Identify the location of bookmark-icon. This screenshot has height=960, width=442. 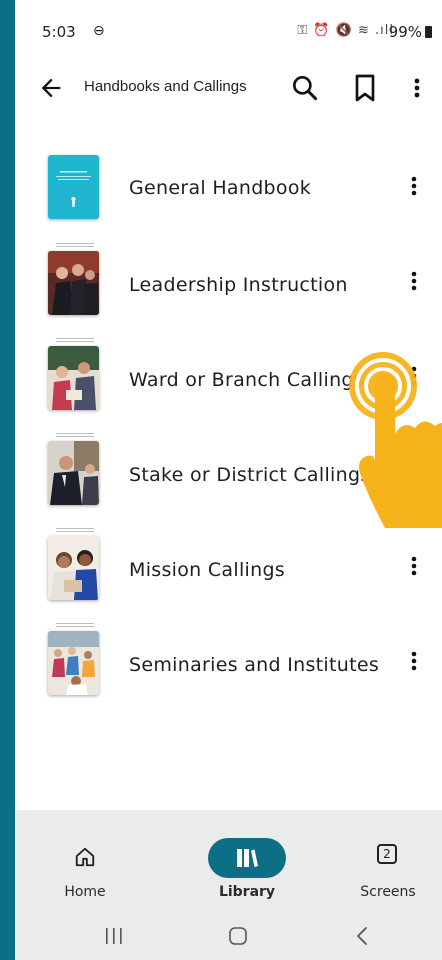
(365, 88).